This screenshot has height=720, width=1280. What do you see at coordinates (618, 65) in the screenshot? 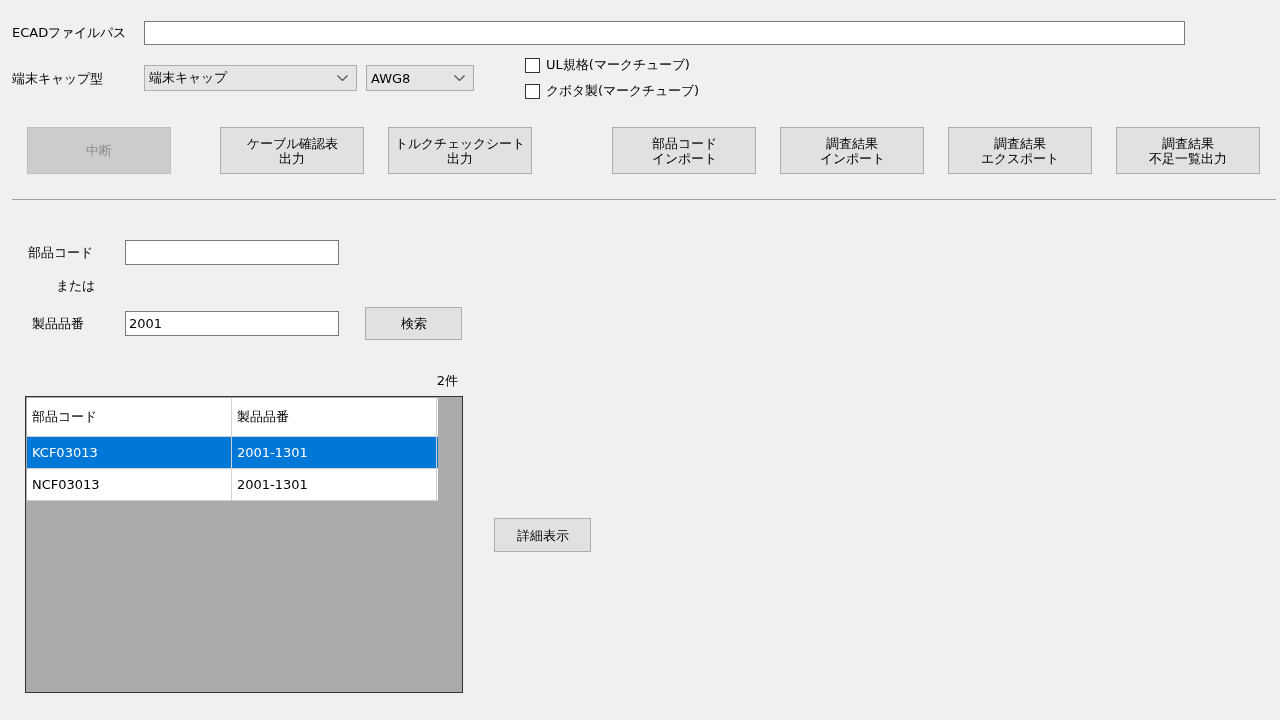
I see `checkbox-label: UL規格(マークチューブ)` at bounding box center [618, 65].